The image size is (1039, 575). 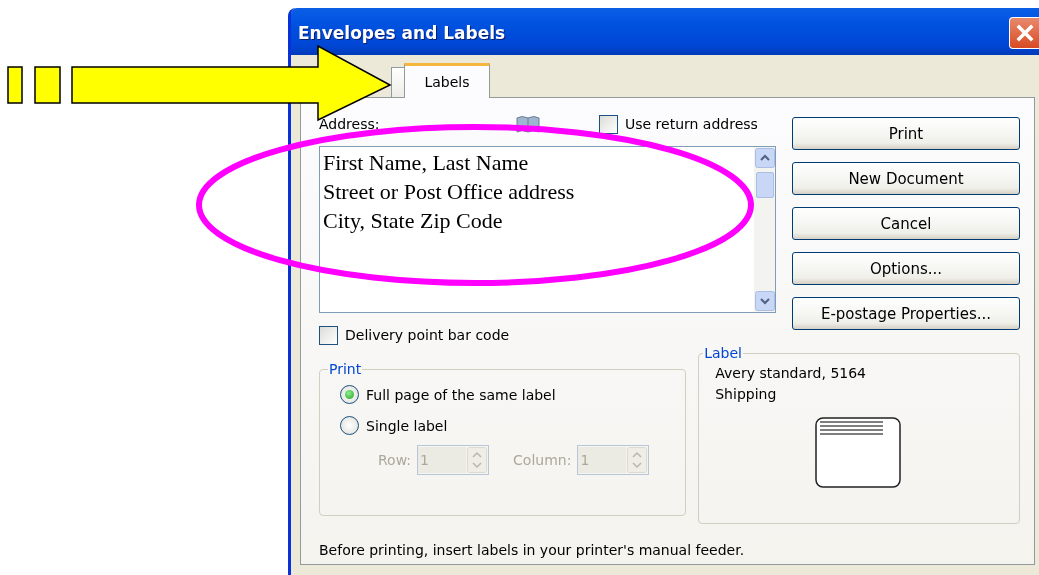 What do you see at coordinates (746, 394) in the screenshot?
I see `label-info-text: Shipping` at bounding box center [746, 394].